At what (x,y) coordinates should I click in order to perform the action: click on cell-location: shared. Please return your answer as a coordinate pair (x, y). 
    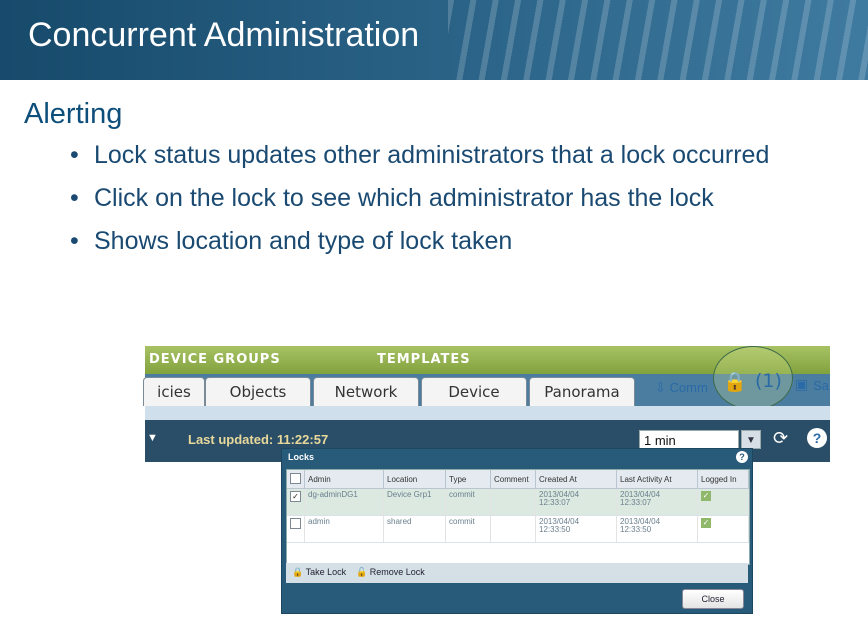
    Looking at the image, I should click on (414, 529).